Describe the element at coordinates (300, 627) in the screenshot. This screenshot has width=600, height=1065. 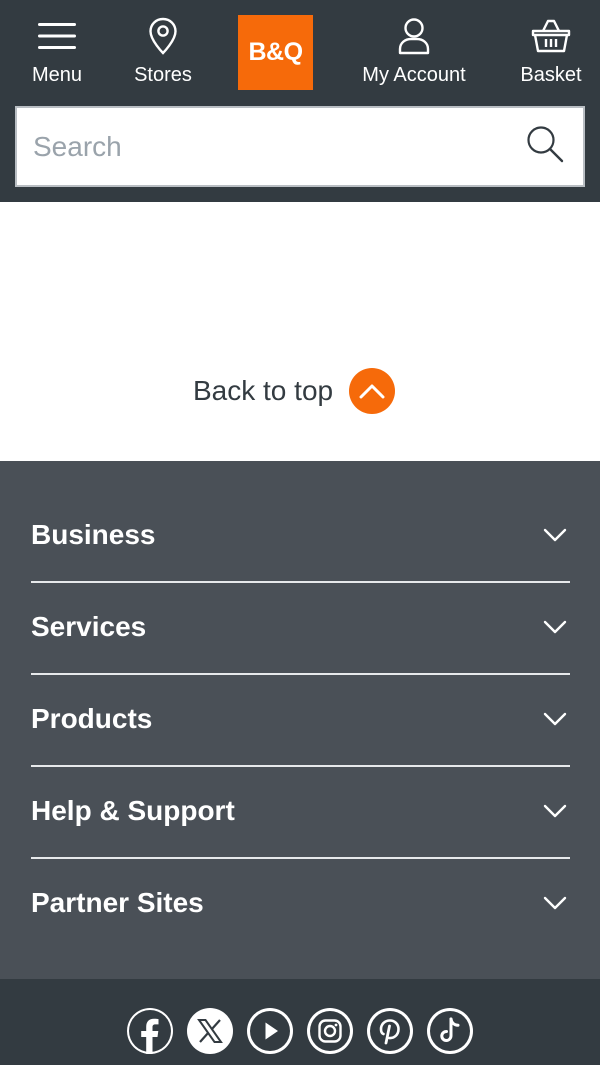
I see `footer-section-services: Services` at that location.